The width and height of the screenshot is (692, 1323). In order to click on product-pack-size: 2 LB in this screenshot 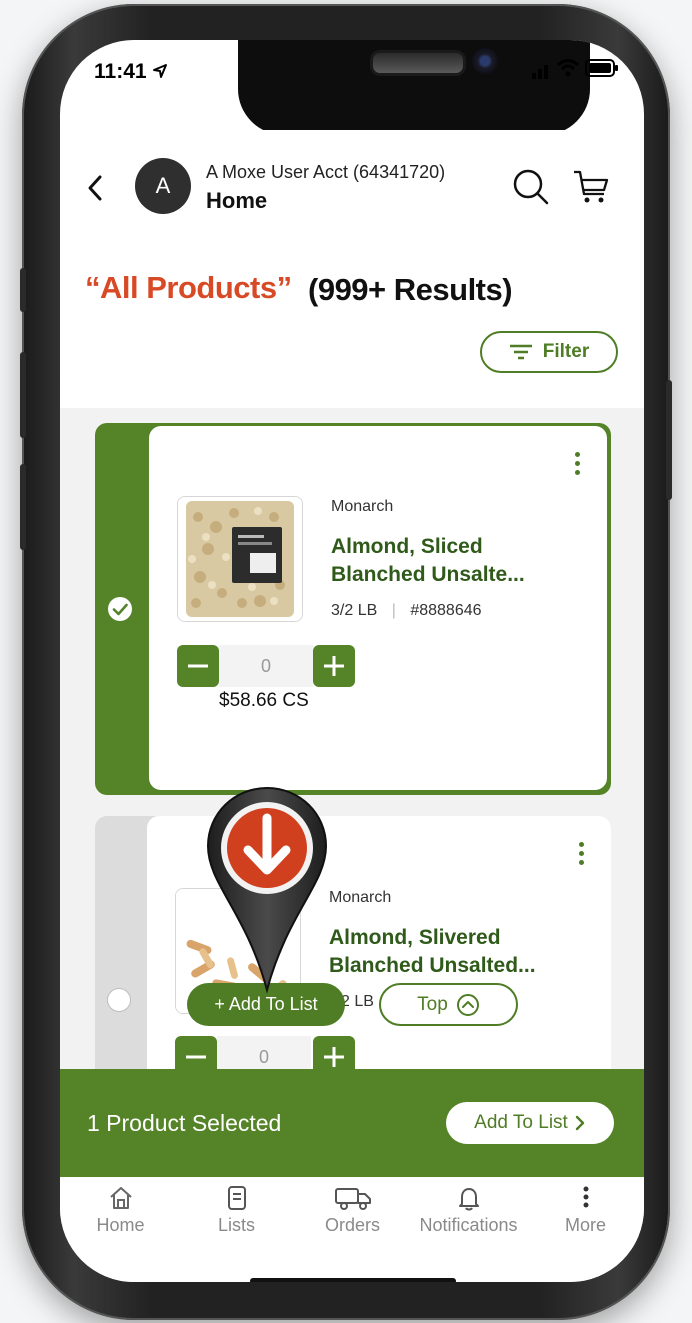, I will do `click(357, 1001)`.